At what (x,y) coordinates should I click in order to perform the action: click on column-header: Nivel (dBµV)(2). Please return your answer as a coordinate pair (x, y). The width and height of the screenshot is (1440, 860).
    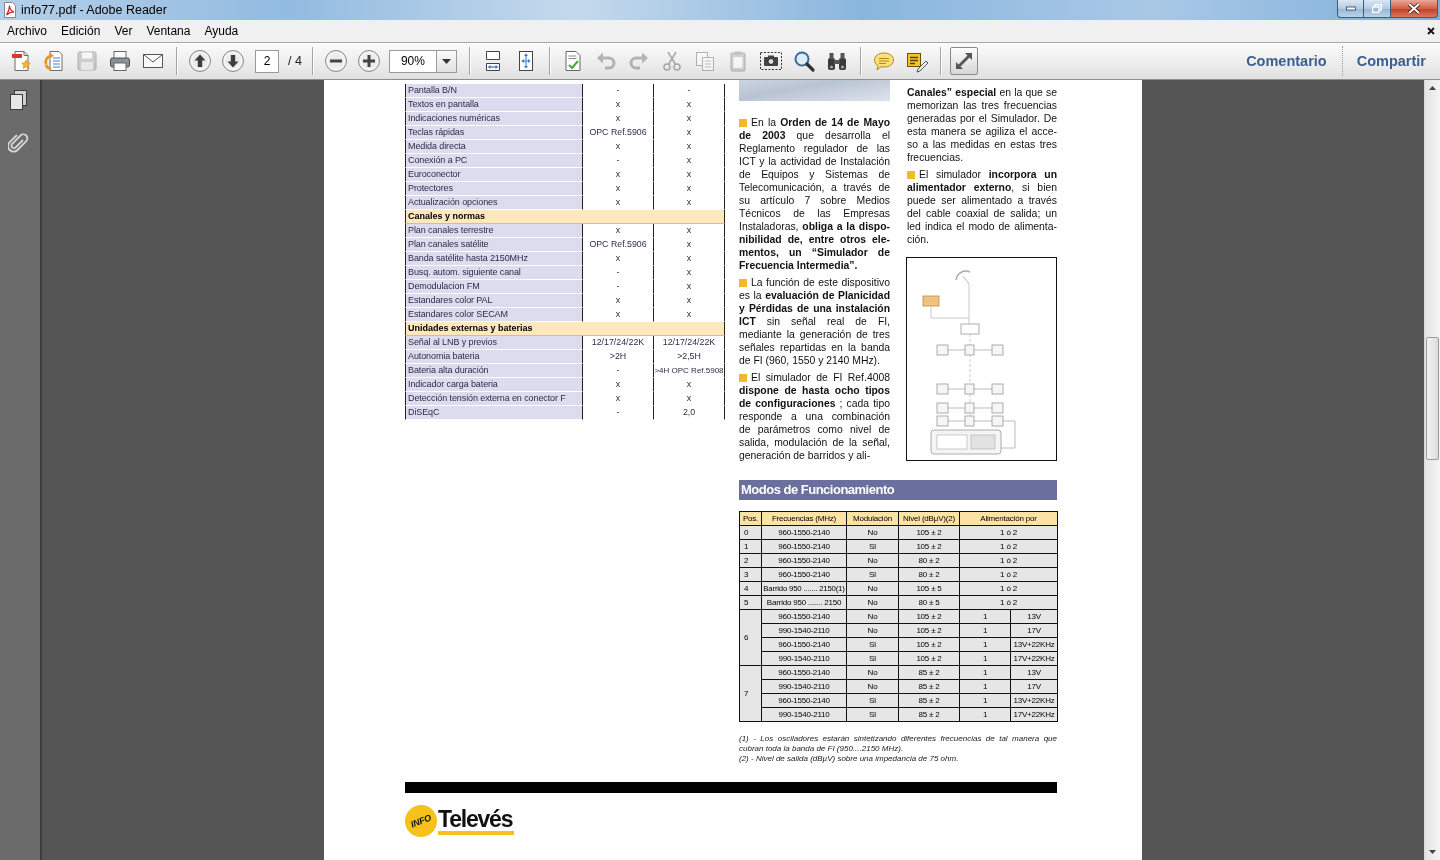
    Looking at the image, I should click on (929, 518).